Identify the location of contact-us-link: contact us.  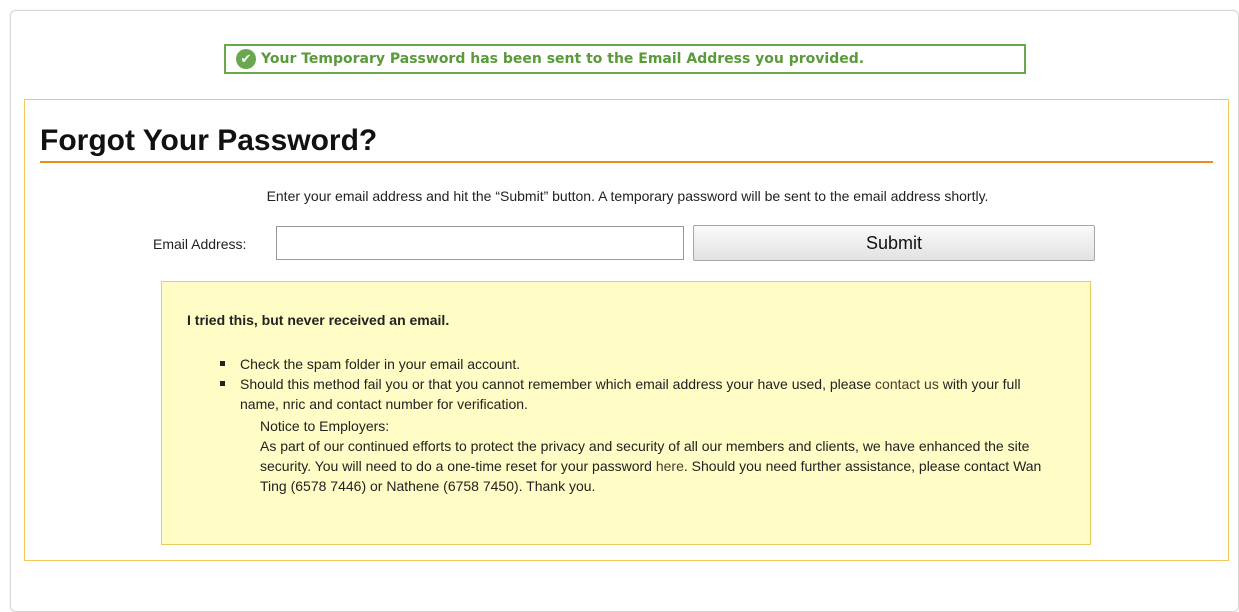
(907, 384).